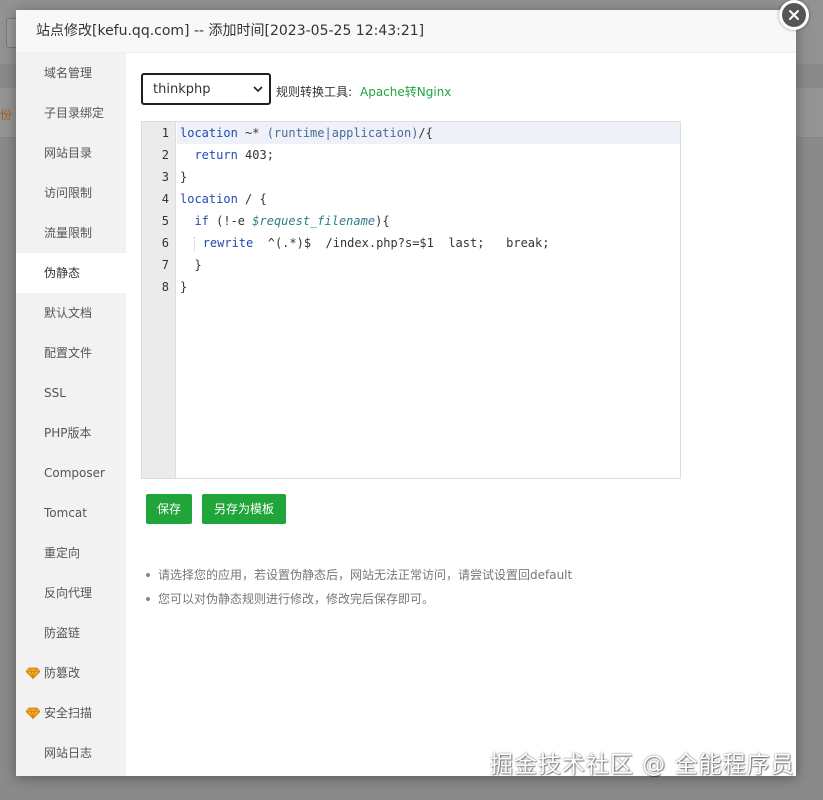  What do you see at coordinates (68, 713) in the screenshot?
I see `sidebar-item-label: 安全扫描` at bounding box center [68, 713].